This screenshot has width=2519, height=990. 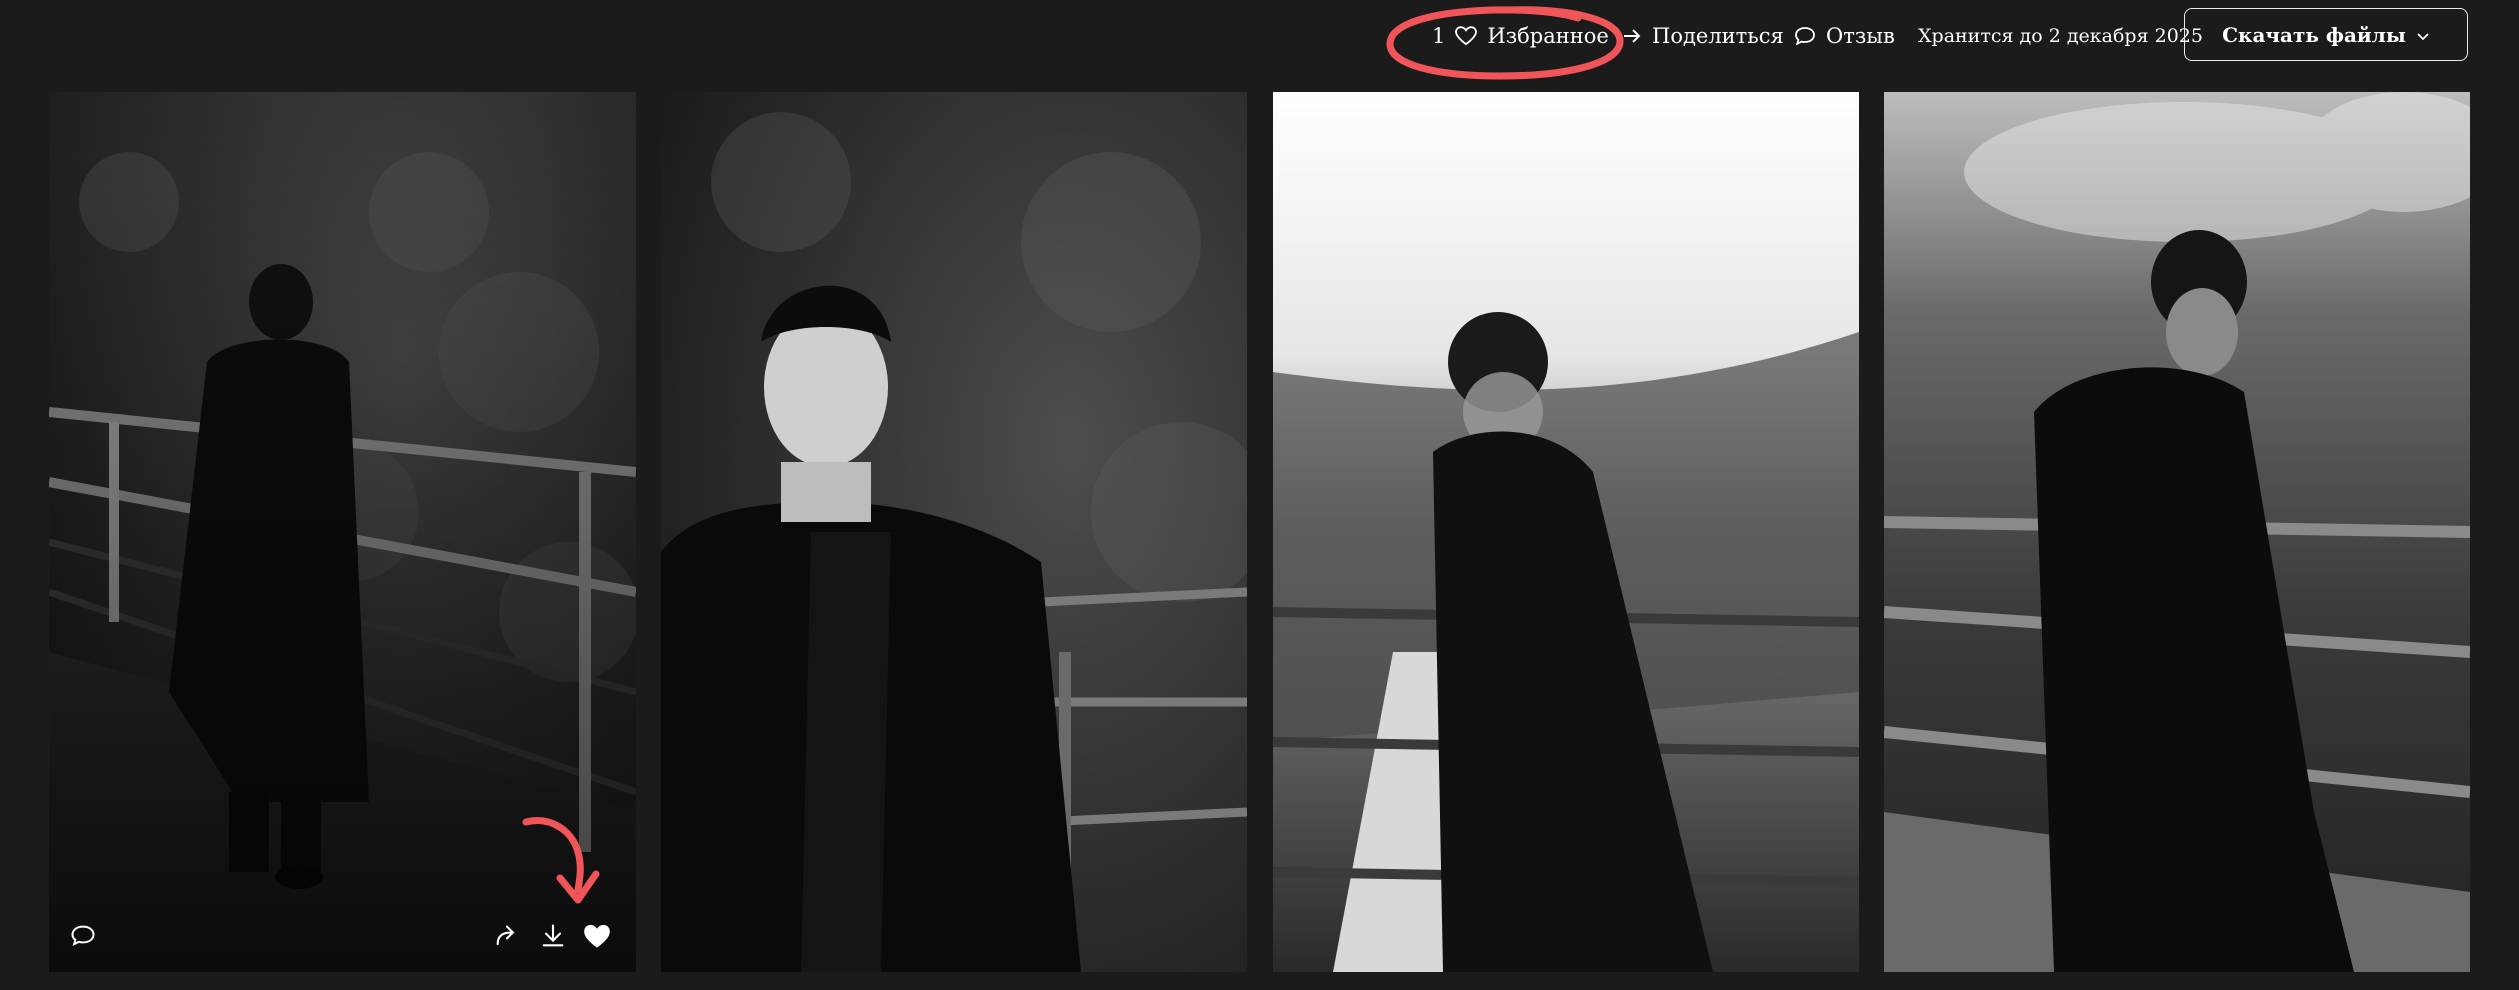 I want to click on favorites-label: Избранное, so click(x=1548, y=36).